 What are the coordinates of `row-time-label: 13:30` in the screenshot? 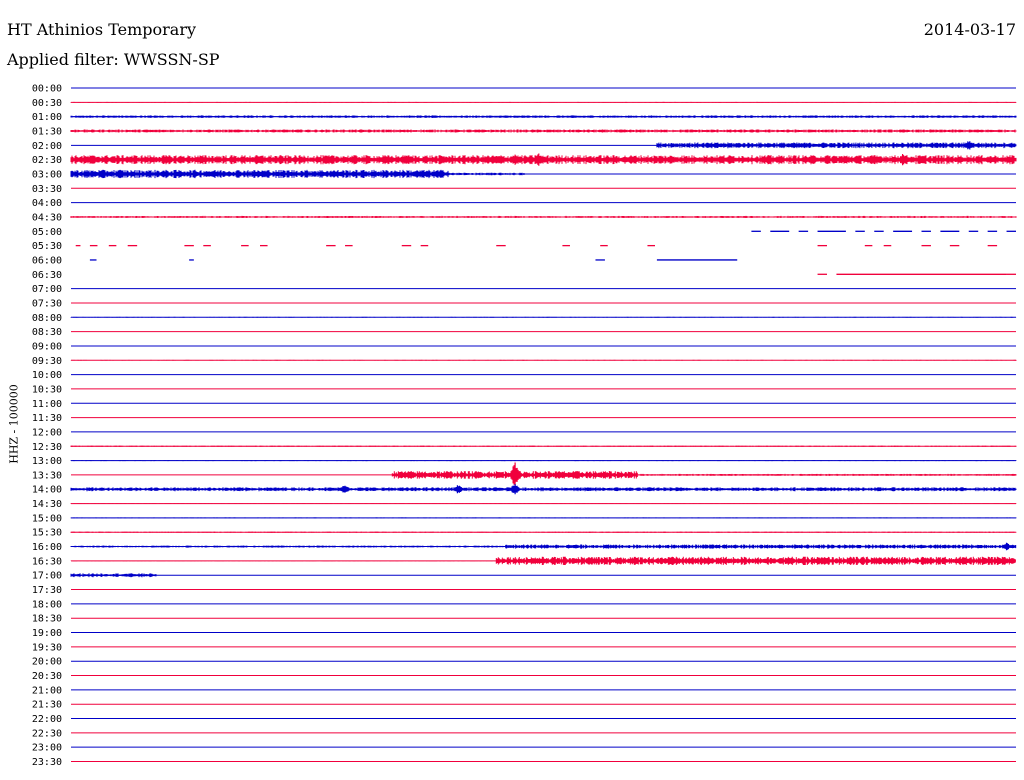 It's located at (47, 475).